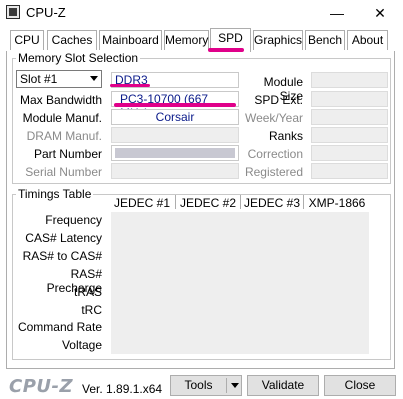 The width and height of the screenshot is (403, 399). Describe the element at coordinates (208, 203) in the screenshot. I see `col-jedec-2: JEDEC #2` at that location.